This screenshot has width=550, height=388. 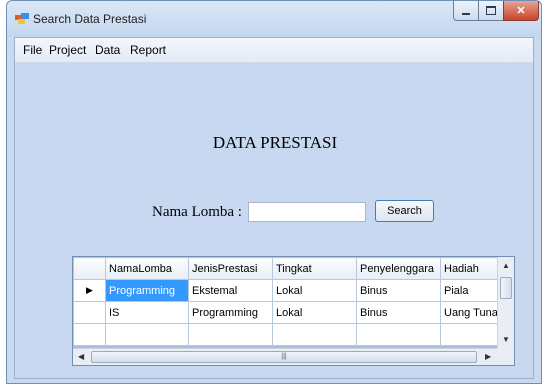 What do you see at coordinates (230, 268) in the screenshot?
I see `column-header: JenisPrestasi` at bounding box center [230, 268].